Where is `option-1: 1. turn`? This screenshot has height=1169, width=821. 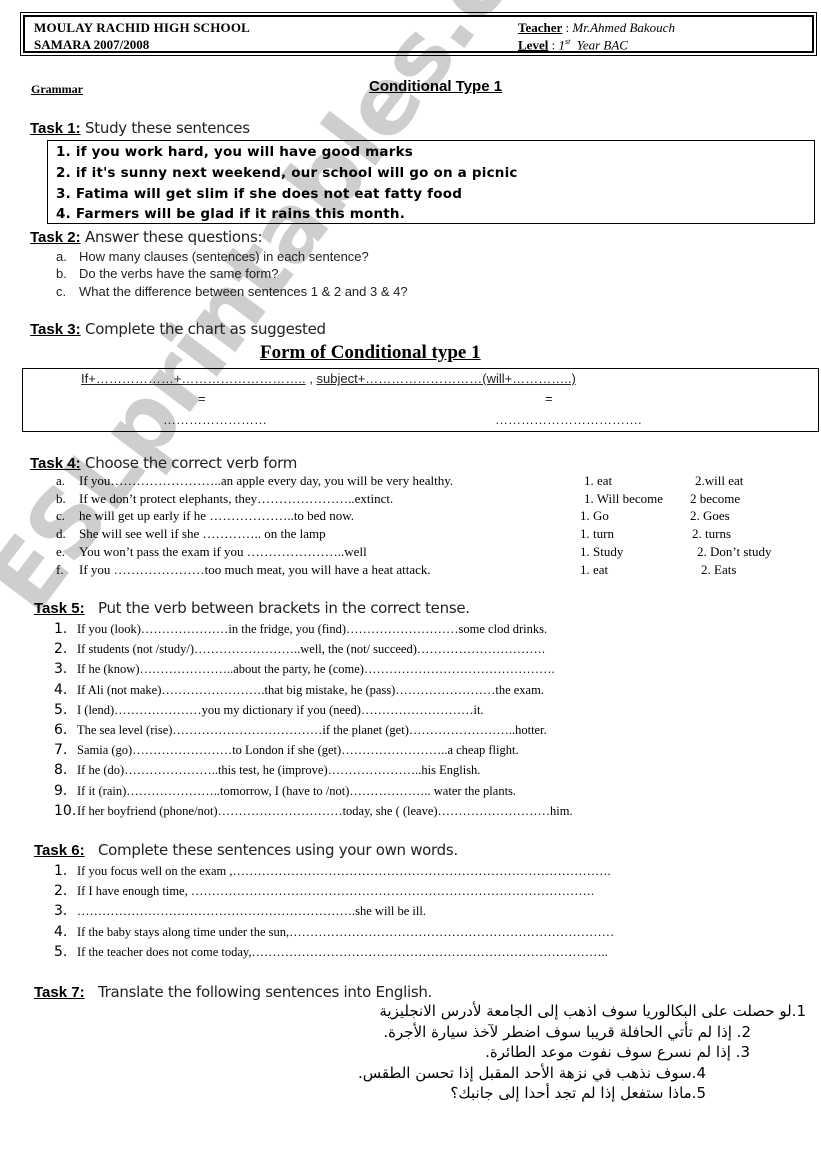 option-1: 1. turn is located at coordinates (597, 534).